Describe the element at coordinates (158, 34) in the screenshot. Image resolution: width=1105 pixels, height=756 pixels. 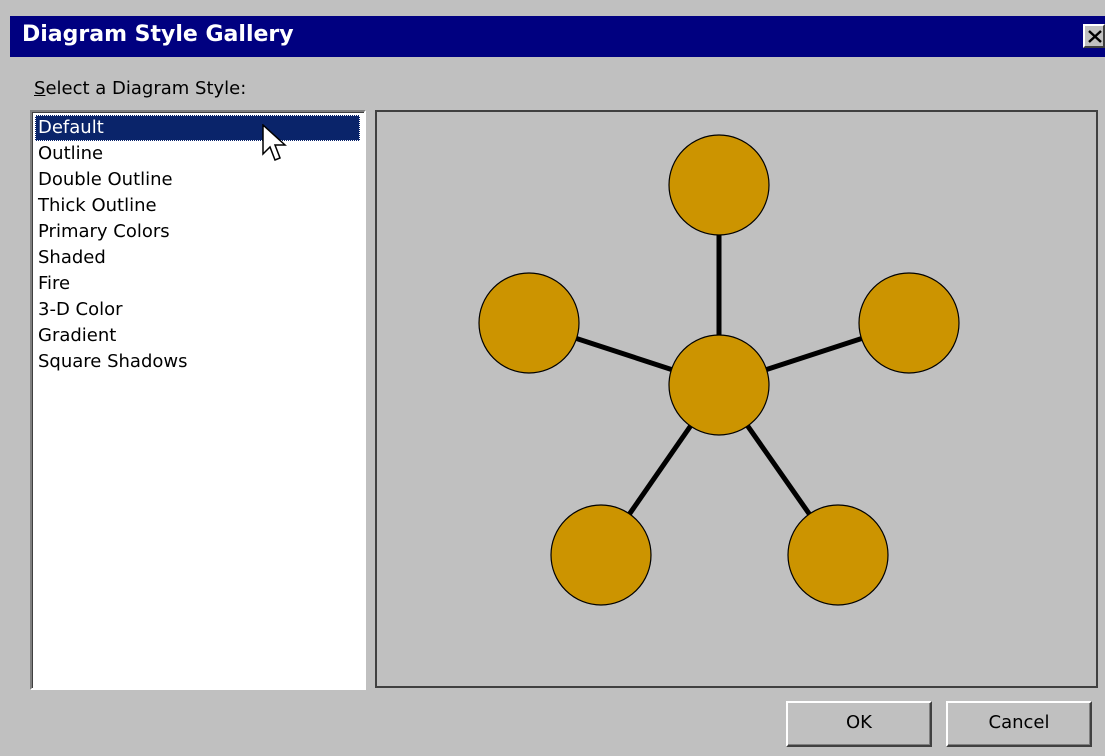
I see `dialog-title: Diagram Style Gallery` at that location.